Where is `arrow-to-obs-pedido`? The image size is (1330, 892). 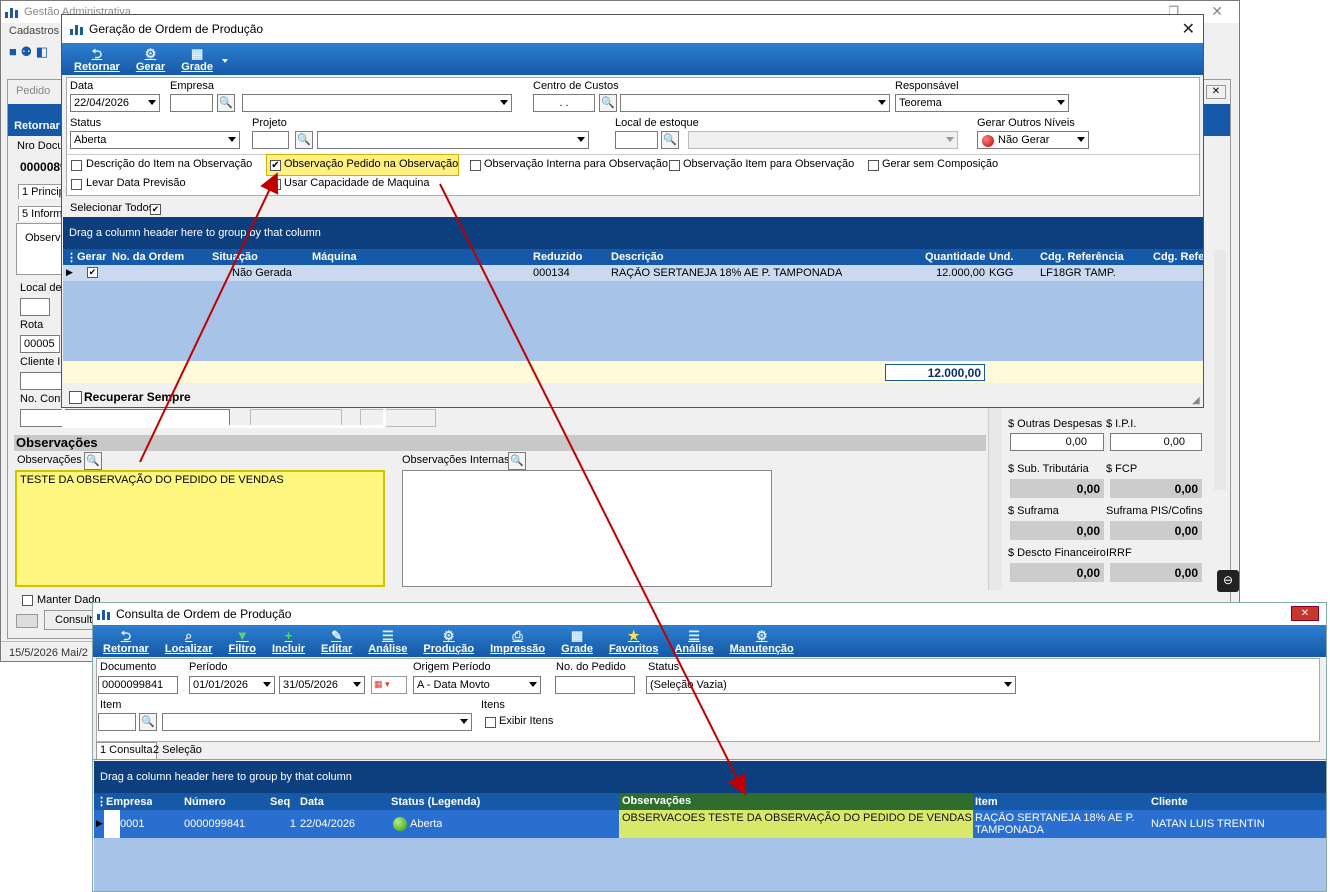
arrow-to-obs-pedido is located at coordinates (209, 317).